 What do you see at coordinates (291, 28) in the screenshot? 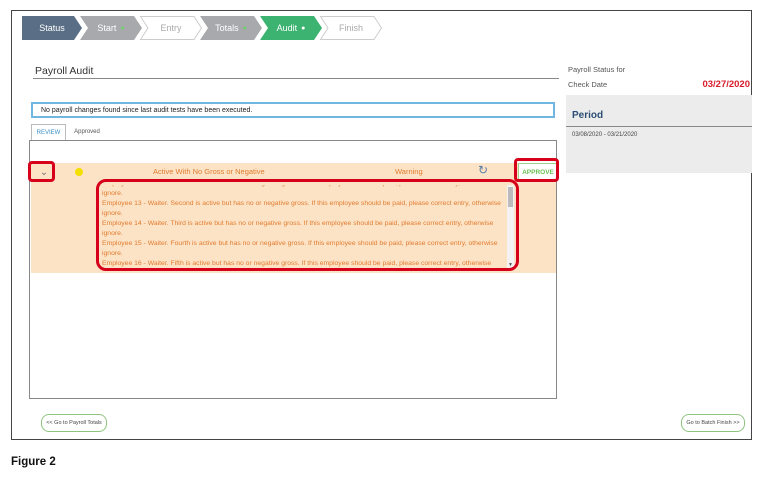
I see `step-audit: Audit ●` at bounding box center [291, 28].